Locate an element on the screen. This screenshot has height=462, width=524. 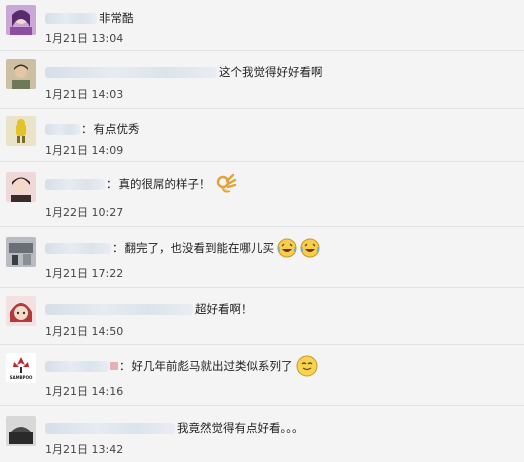
comment-text: 超好看啊！ is located at coordinates (224, 309).